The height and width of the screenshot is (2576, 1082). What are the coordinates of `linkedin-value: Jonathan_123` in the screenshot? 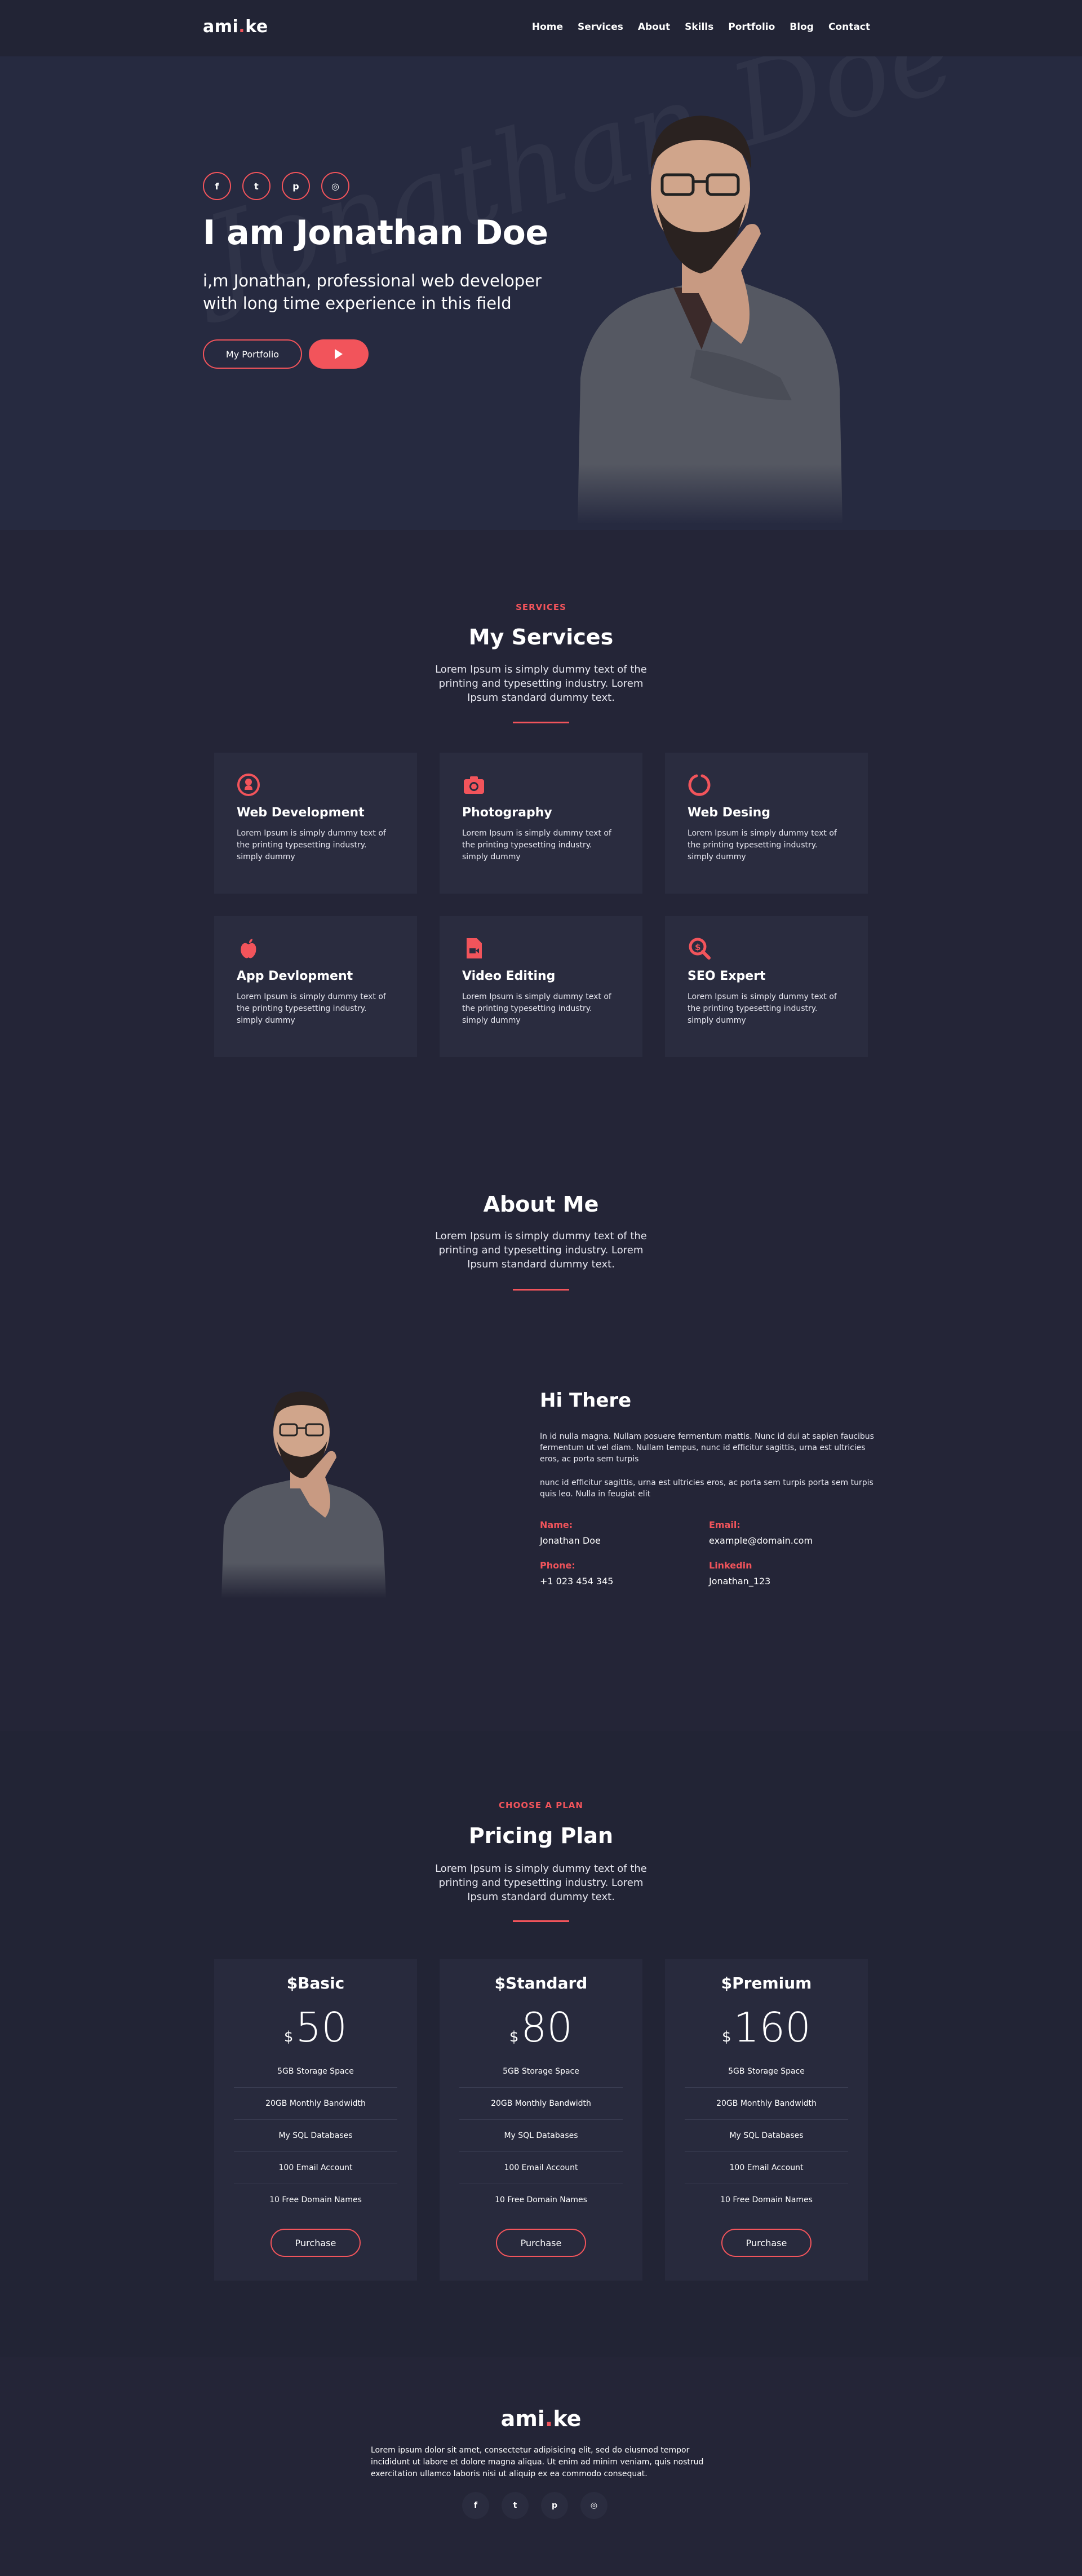 It's located at (740, 1581).